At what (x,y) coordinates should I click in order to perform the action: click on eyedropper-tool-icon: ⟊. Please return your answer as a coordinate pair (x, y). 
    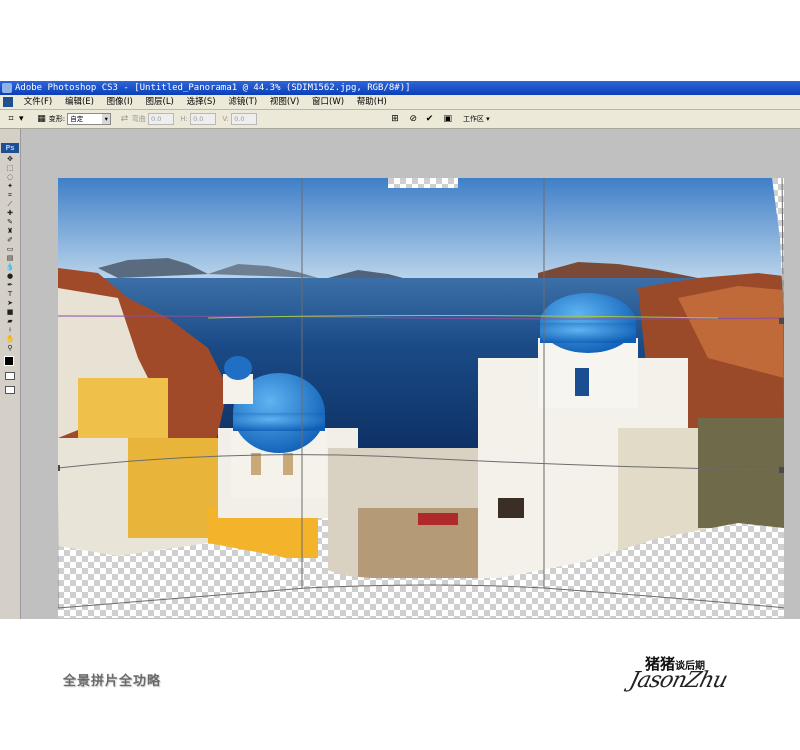
    Looking at the image, I should click on (10, 330).